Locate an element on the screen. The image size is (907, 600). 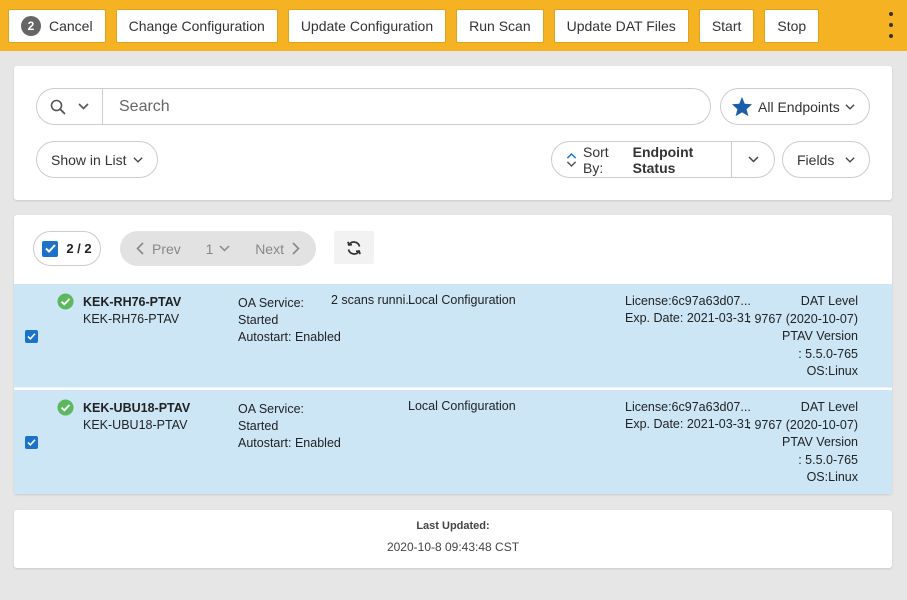
pagination: Prev 1 Next is located at coordinates (218, 248).